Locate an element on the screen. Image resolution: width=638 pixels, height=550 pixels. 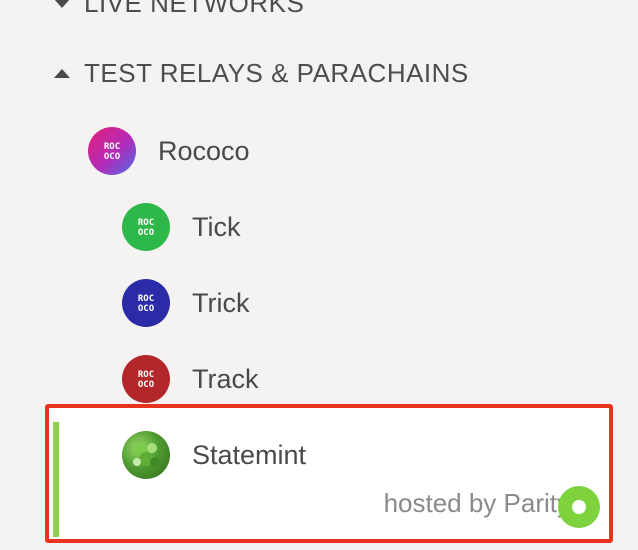
network-item-rococo: ROC OCO Rococo is located at coordinates (169, 151).